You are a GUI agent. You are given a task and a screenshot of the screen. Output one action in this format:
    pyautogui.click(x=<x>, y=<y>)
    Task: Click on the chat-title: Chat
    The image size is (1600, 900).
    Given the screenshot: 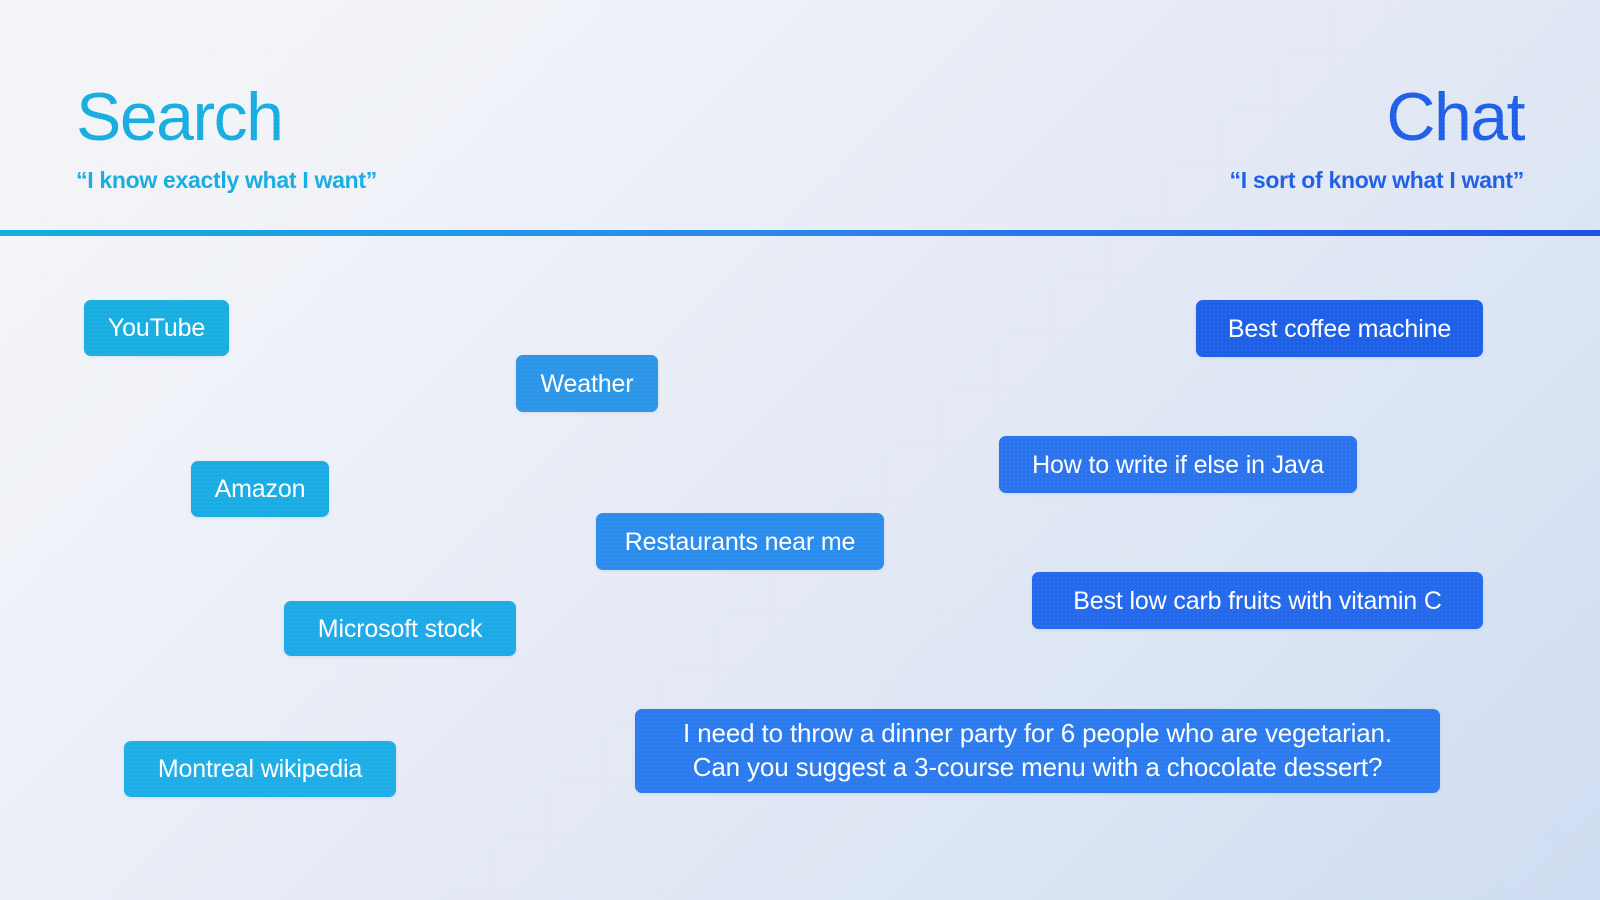 What is the action you would take?
    pyautogui.click(x=1455, y=117)
    